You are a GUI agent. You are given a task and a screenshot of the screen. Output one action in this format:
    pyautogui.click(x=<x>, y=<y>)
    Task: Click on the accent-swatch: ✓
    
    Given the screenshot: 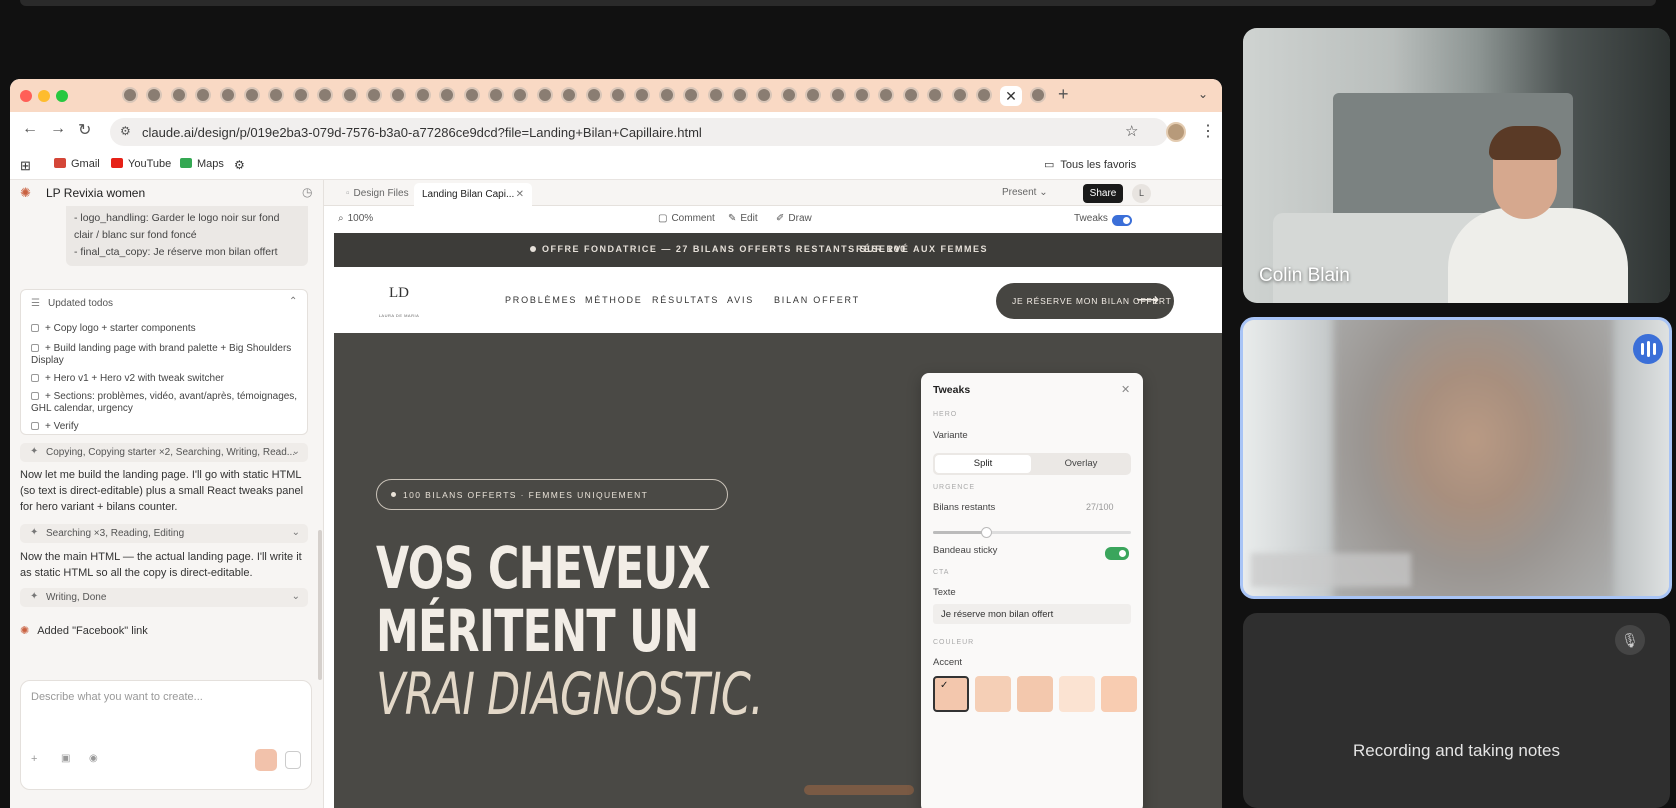 What is the action you would take?
    pyautogui.click(x=951, y=694)
    